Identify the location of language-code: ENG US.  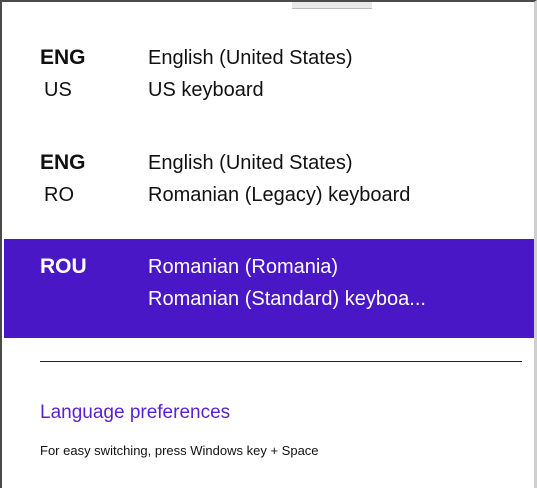
(85, 74).